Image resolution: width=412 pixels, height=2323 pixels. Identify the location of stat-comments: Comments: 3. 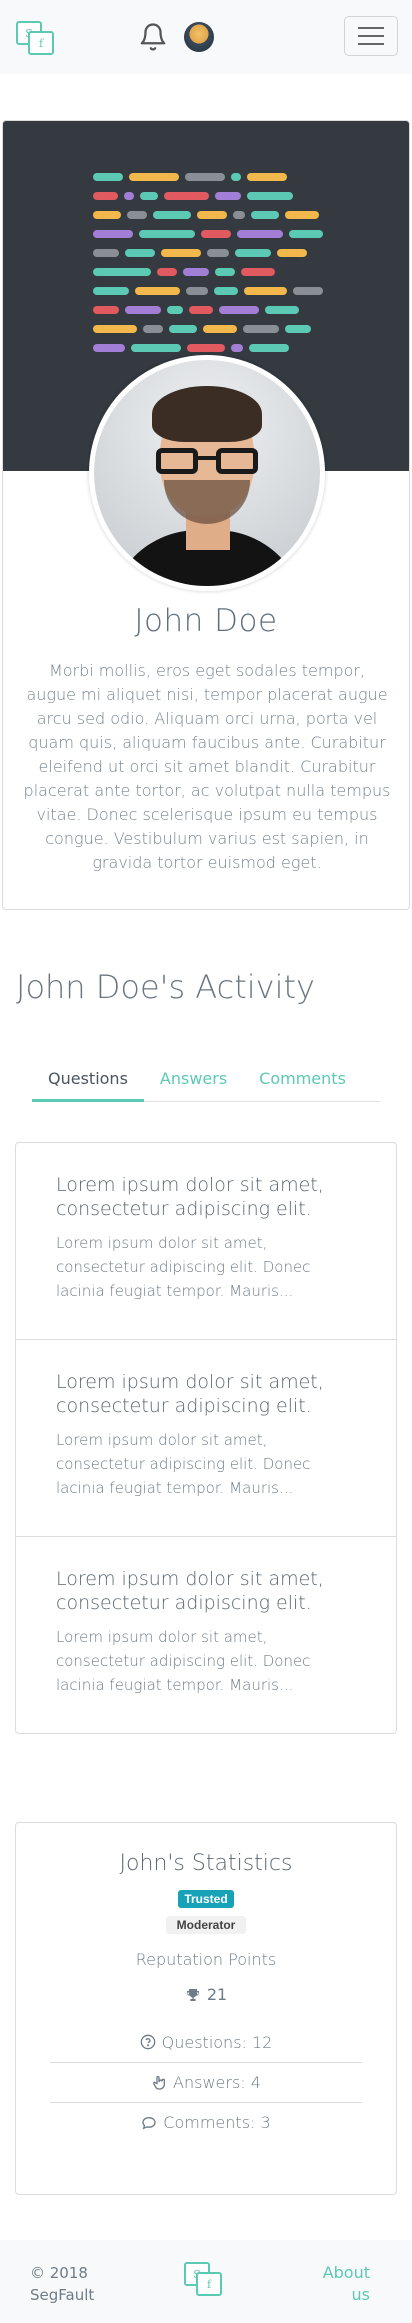
(206, 2122).